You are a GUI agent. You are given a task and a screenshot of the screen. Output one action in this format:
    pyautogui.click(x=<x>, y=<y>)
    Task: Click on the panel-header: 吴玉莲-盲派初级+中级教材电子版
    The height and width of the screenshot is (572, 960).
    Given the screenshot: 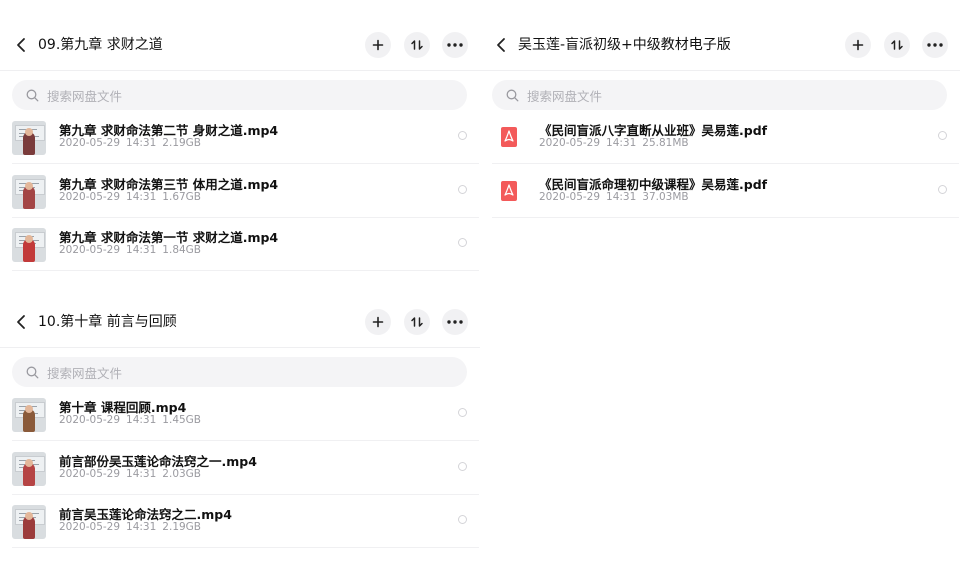 What is the action you would take?
    pyautogui.click(x=720, y=45)
    